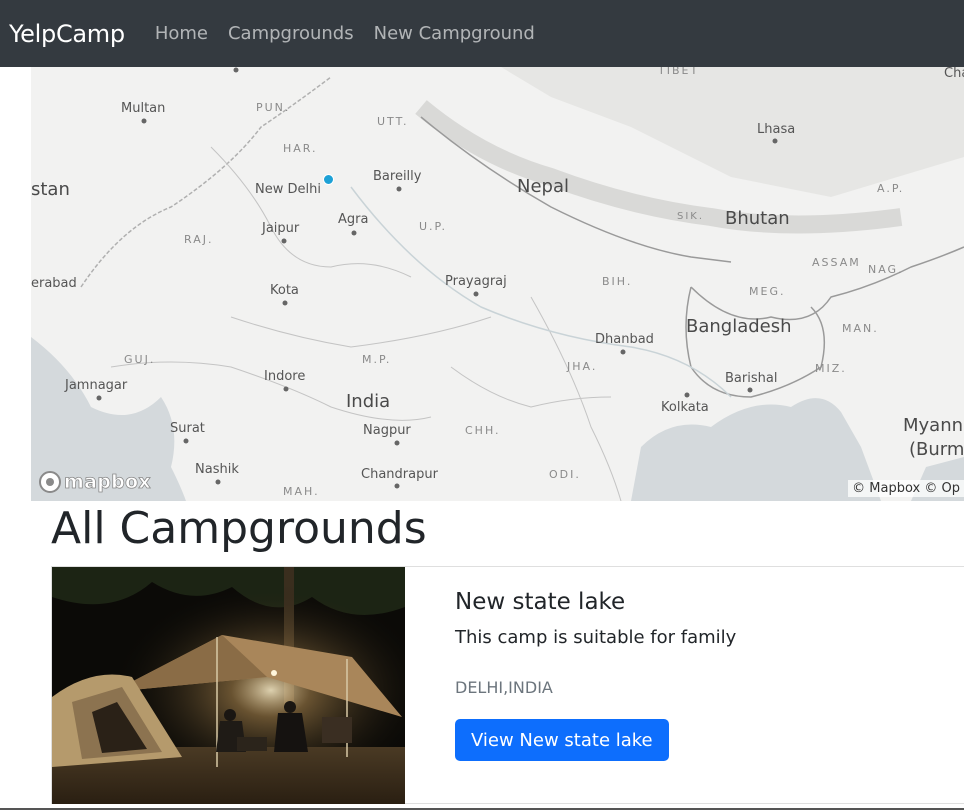 The height and width of the screenshot is (812, 964). Describe the element at coordinates (624, 339) in the screenshot. I see `map-city-dhanbad: Dhanbad` at that location.